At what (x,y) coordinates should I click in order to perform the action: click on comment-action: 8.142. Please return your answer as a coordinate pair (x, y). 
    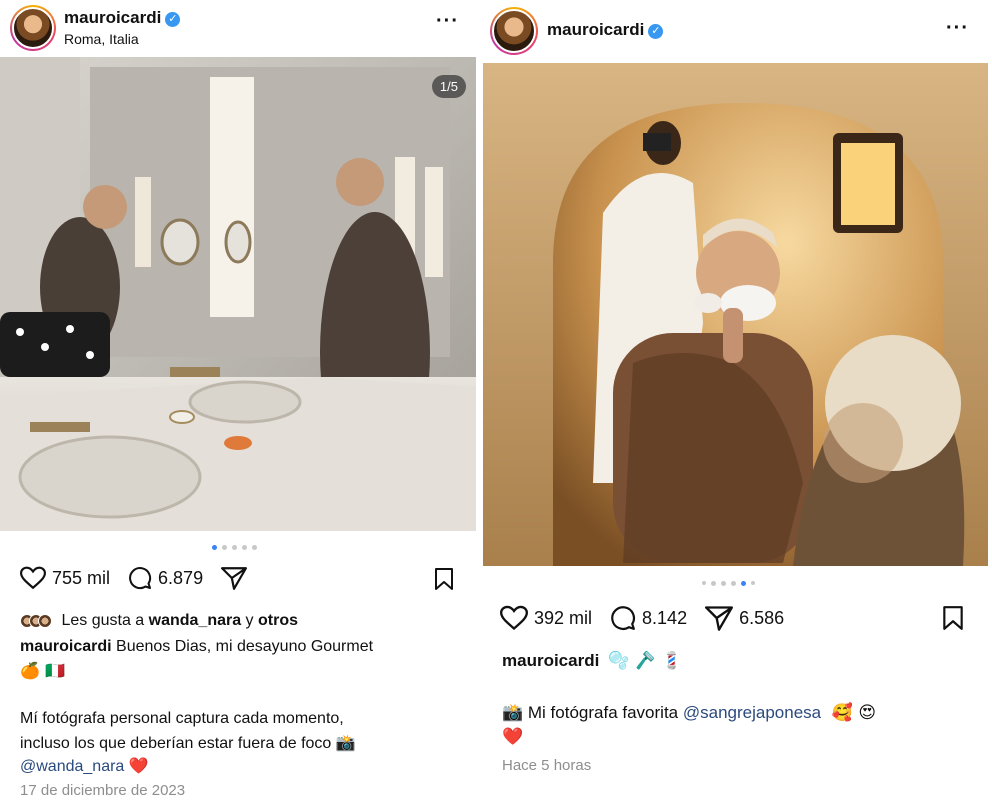
    Looking at the image, I should click on (648, 618).